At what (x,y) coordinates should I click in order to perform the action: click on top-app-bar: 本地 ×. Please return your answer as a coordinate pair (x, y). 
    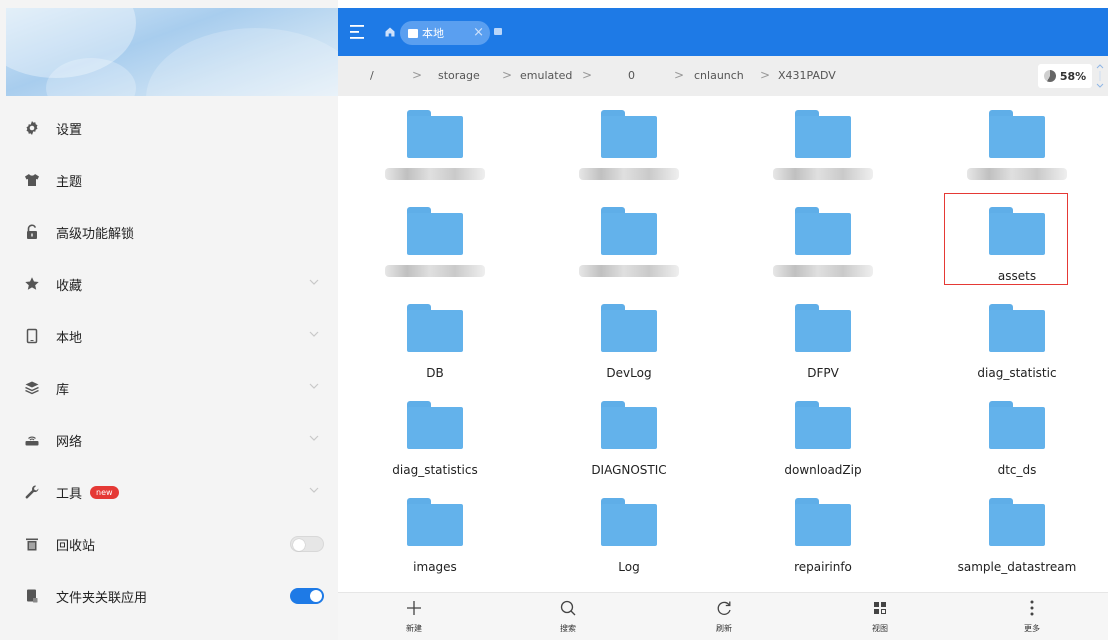
    Looking at the image, I should click on (723, 32).